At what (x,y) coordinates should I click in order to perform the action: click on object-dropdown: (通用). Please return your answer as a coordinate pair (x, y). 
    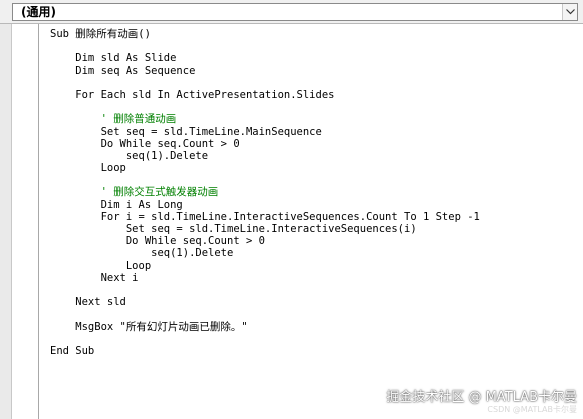
    Looking at the image, I should click on (295, 12).